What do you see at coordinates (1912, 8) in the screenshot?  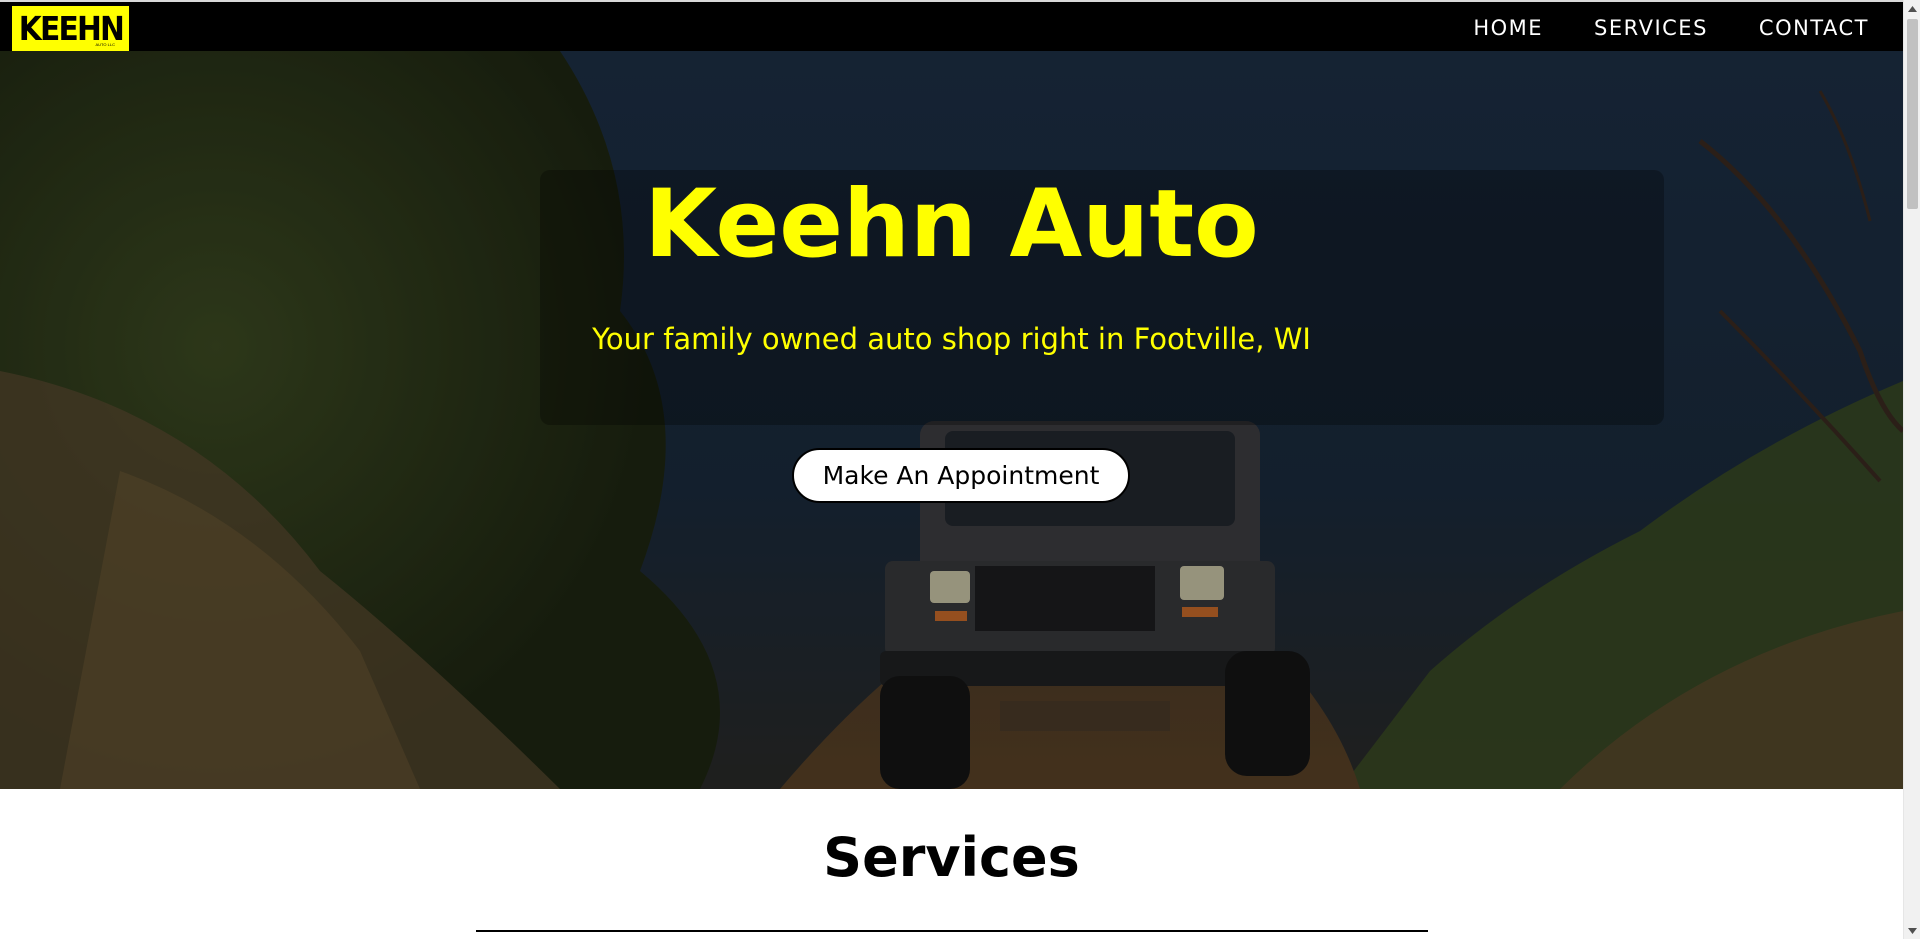 I see `chevron-up-icon` at bounding box center [1912, 8].